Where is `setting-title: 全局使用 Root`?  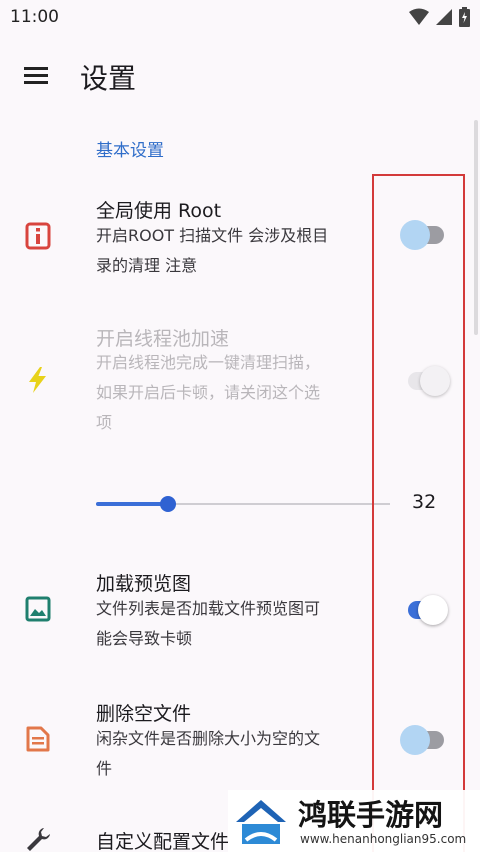
setting-title: 全局使用 Root is located at coordinates (159, 211).